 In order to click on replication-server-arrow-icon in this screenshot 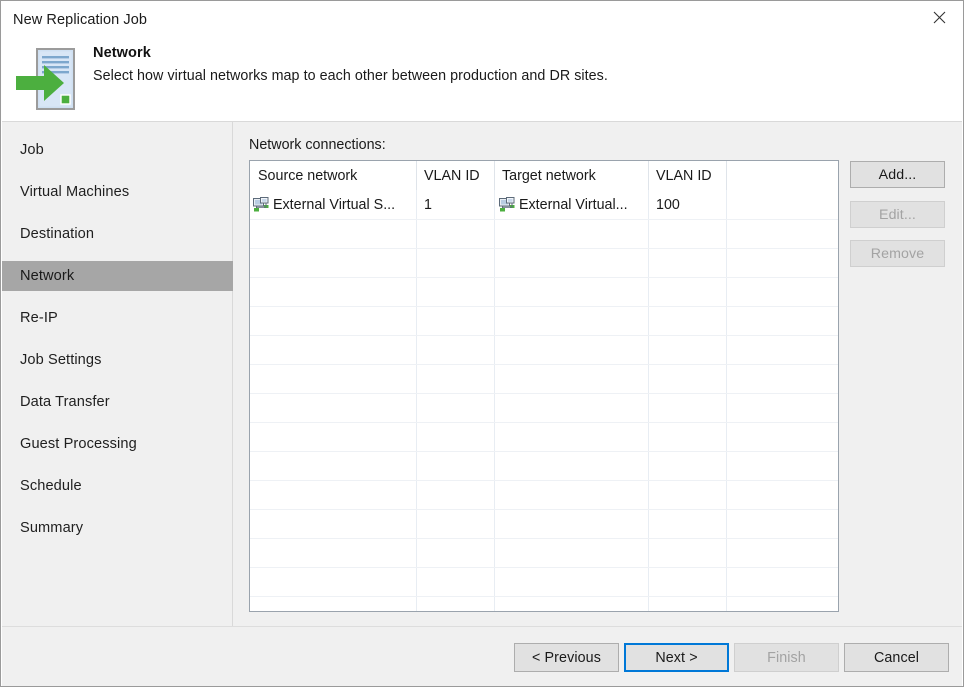, I will do `click(51, 80)`.